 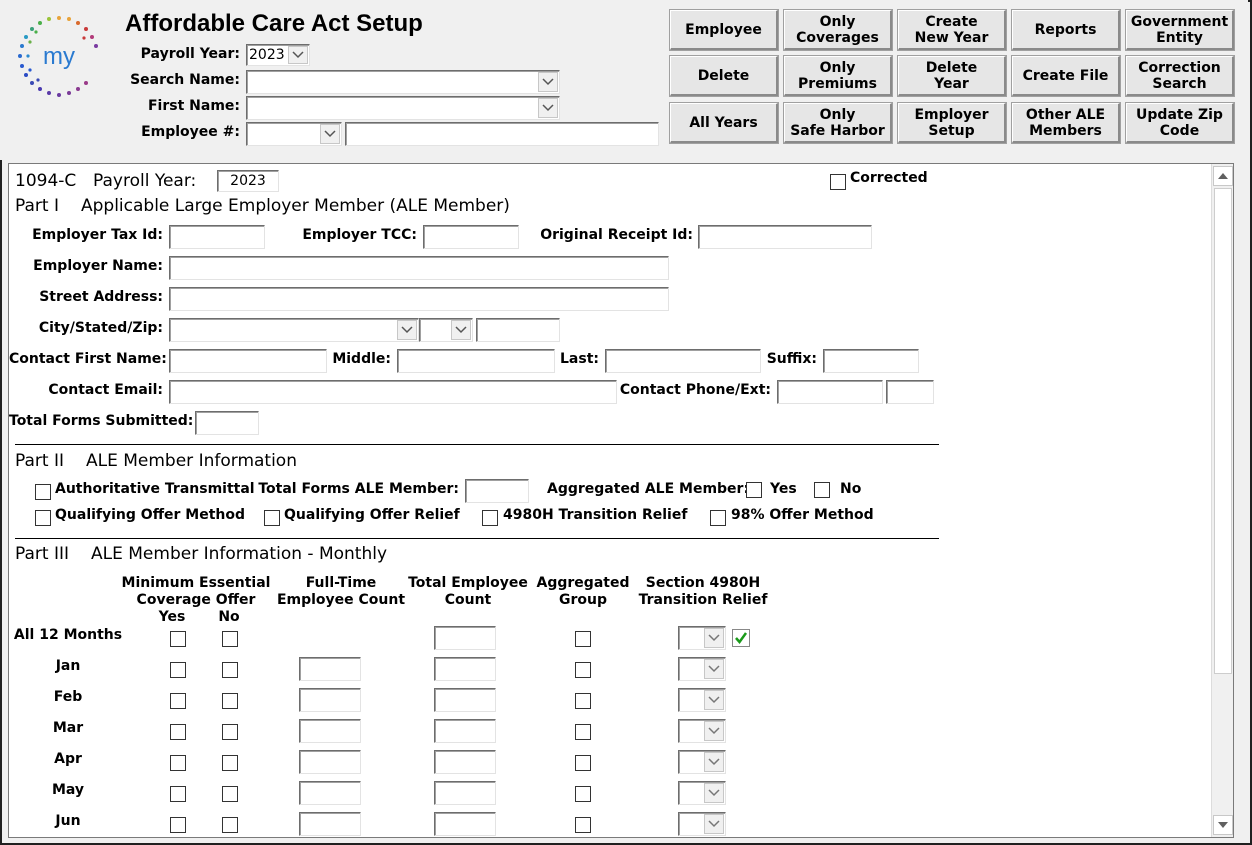 I want to click on city-combo, so click(x=294, y=330).